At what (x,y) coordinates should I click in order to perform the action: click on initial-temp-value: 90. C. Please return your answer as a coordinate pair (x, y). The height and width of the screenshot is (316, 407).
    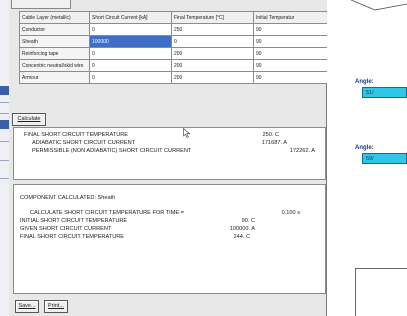
    Looking at the image, I should click on (248, 221).